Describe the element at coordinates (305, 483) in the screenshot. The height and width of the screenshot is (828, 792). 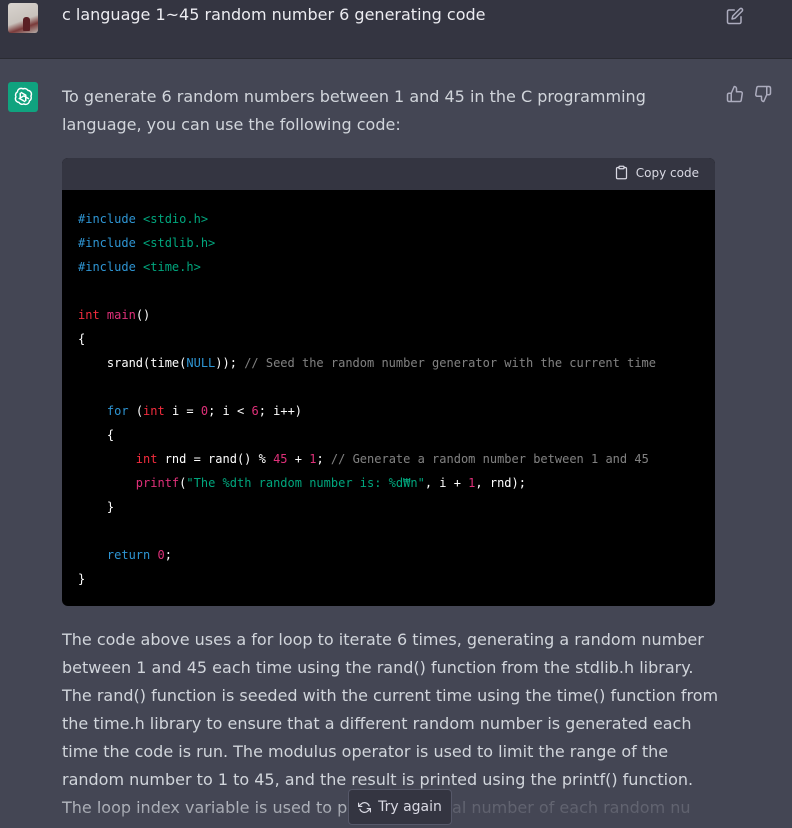
I see `code-token: "The %dth random number is: %d₩n"` at that location.